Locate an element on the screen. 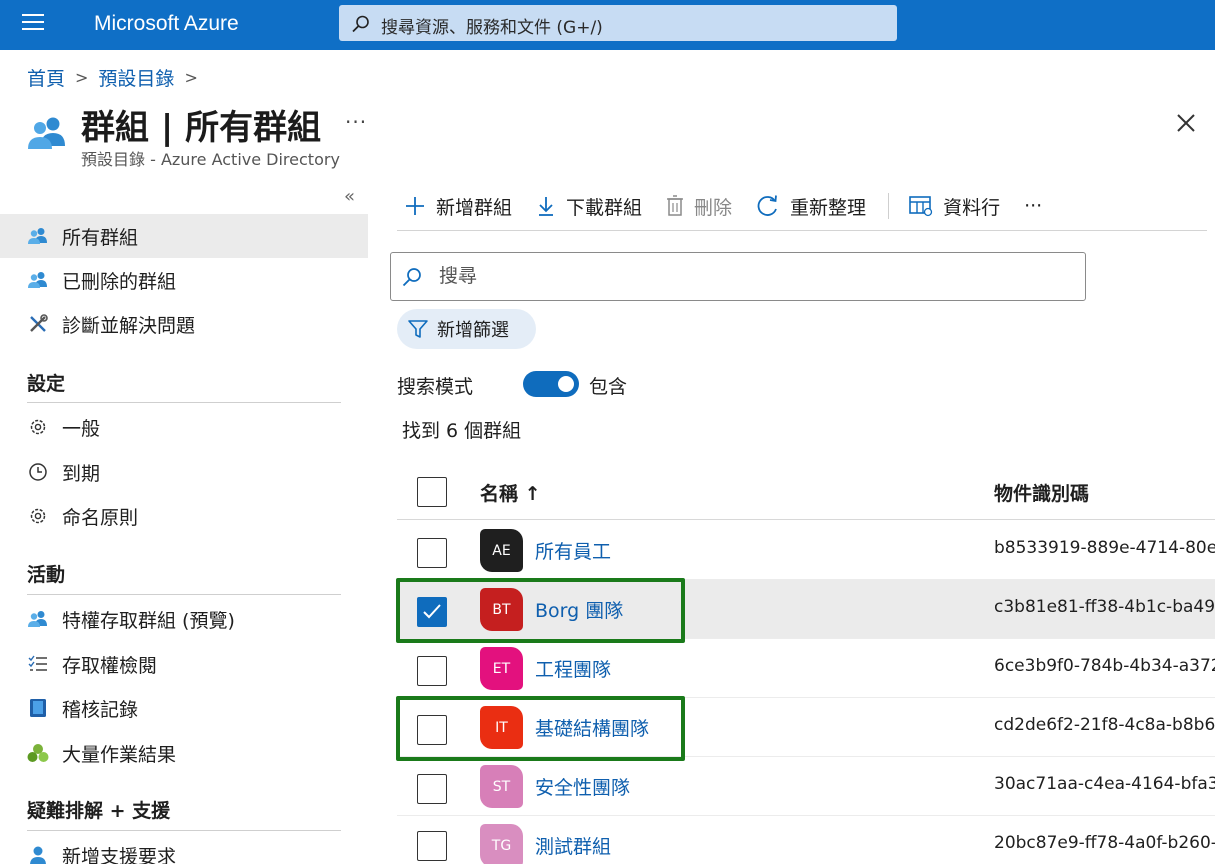 The width and height of the screenshot is (1215, 864). more-options-button: ··· is located at coordinates (356, 122).